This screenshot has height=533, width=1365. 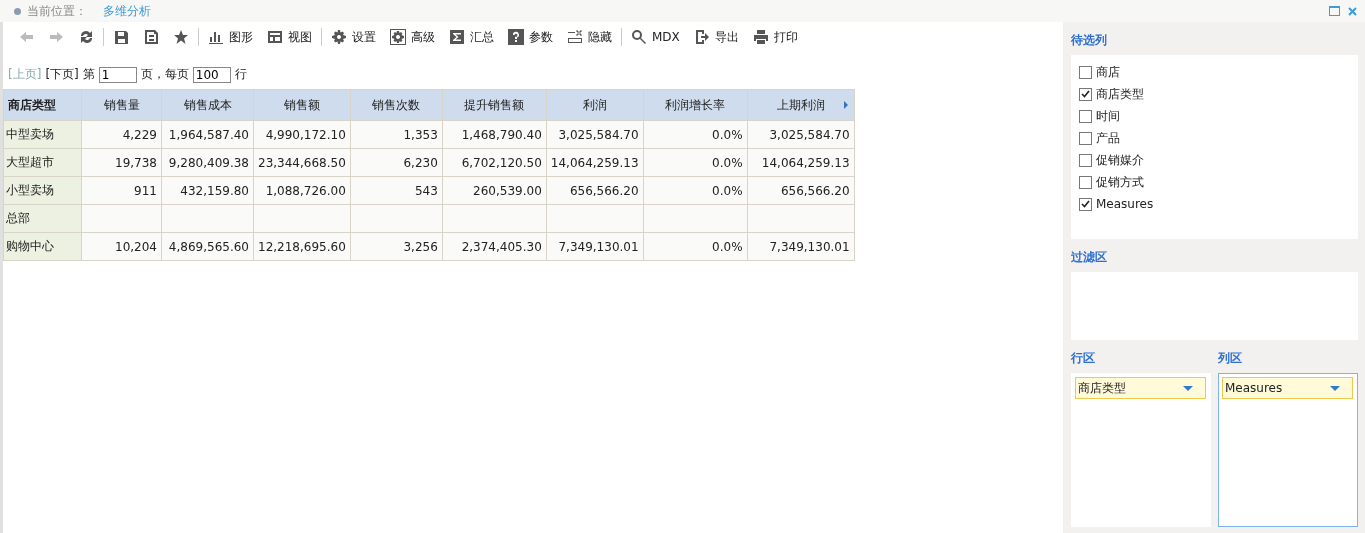 I want to click on bar-chart-icon, so click(x=216, y=37).